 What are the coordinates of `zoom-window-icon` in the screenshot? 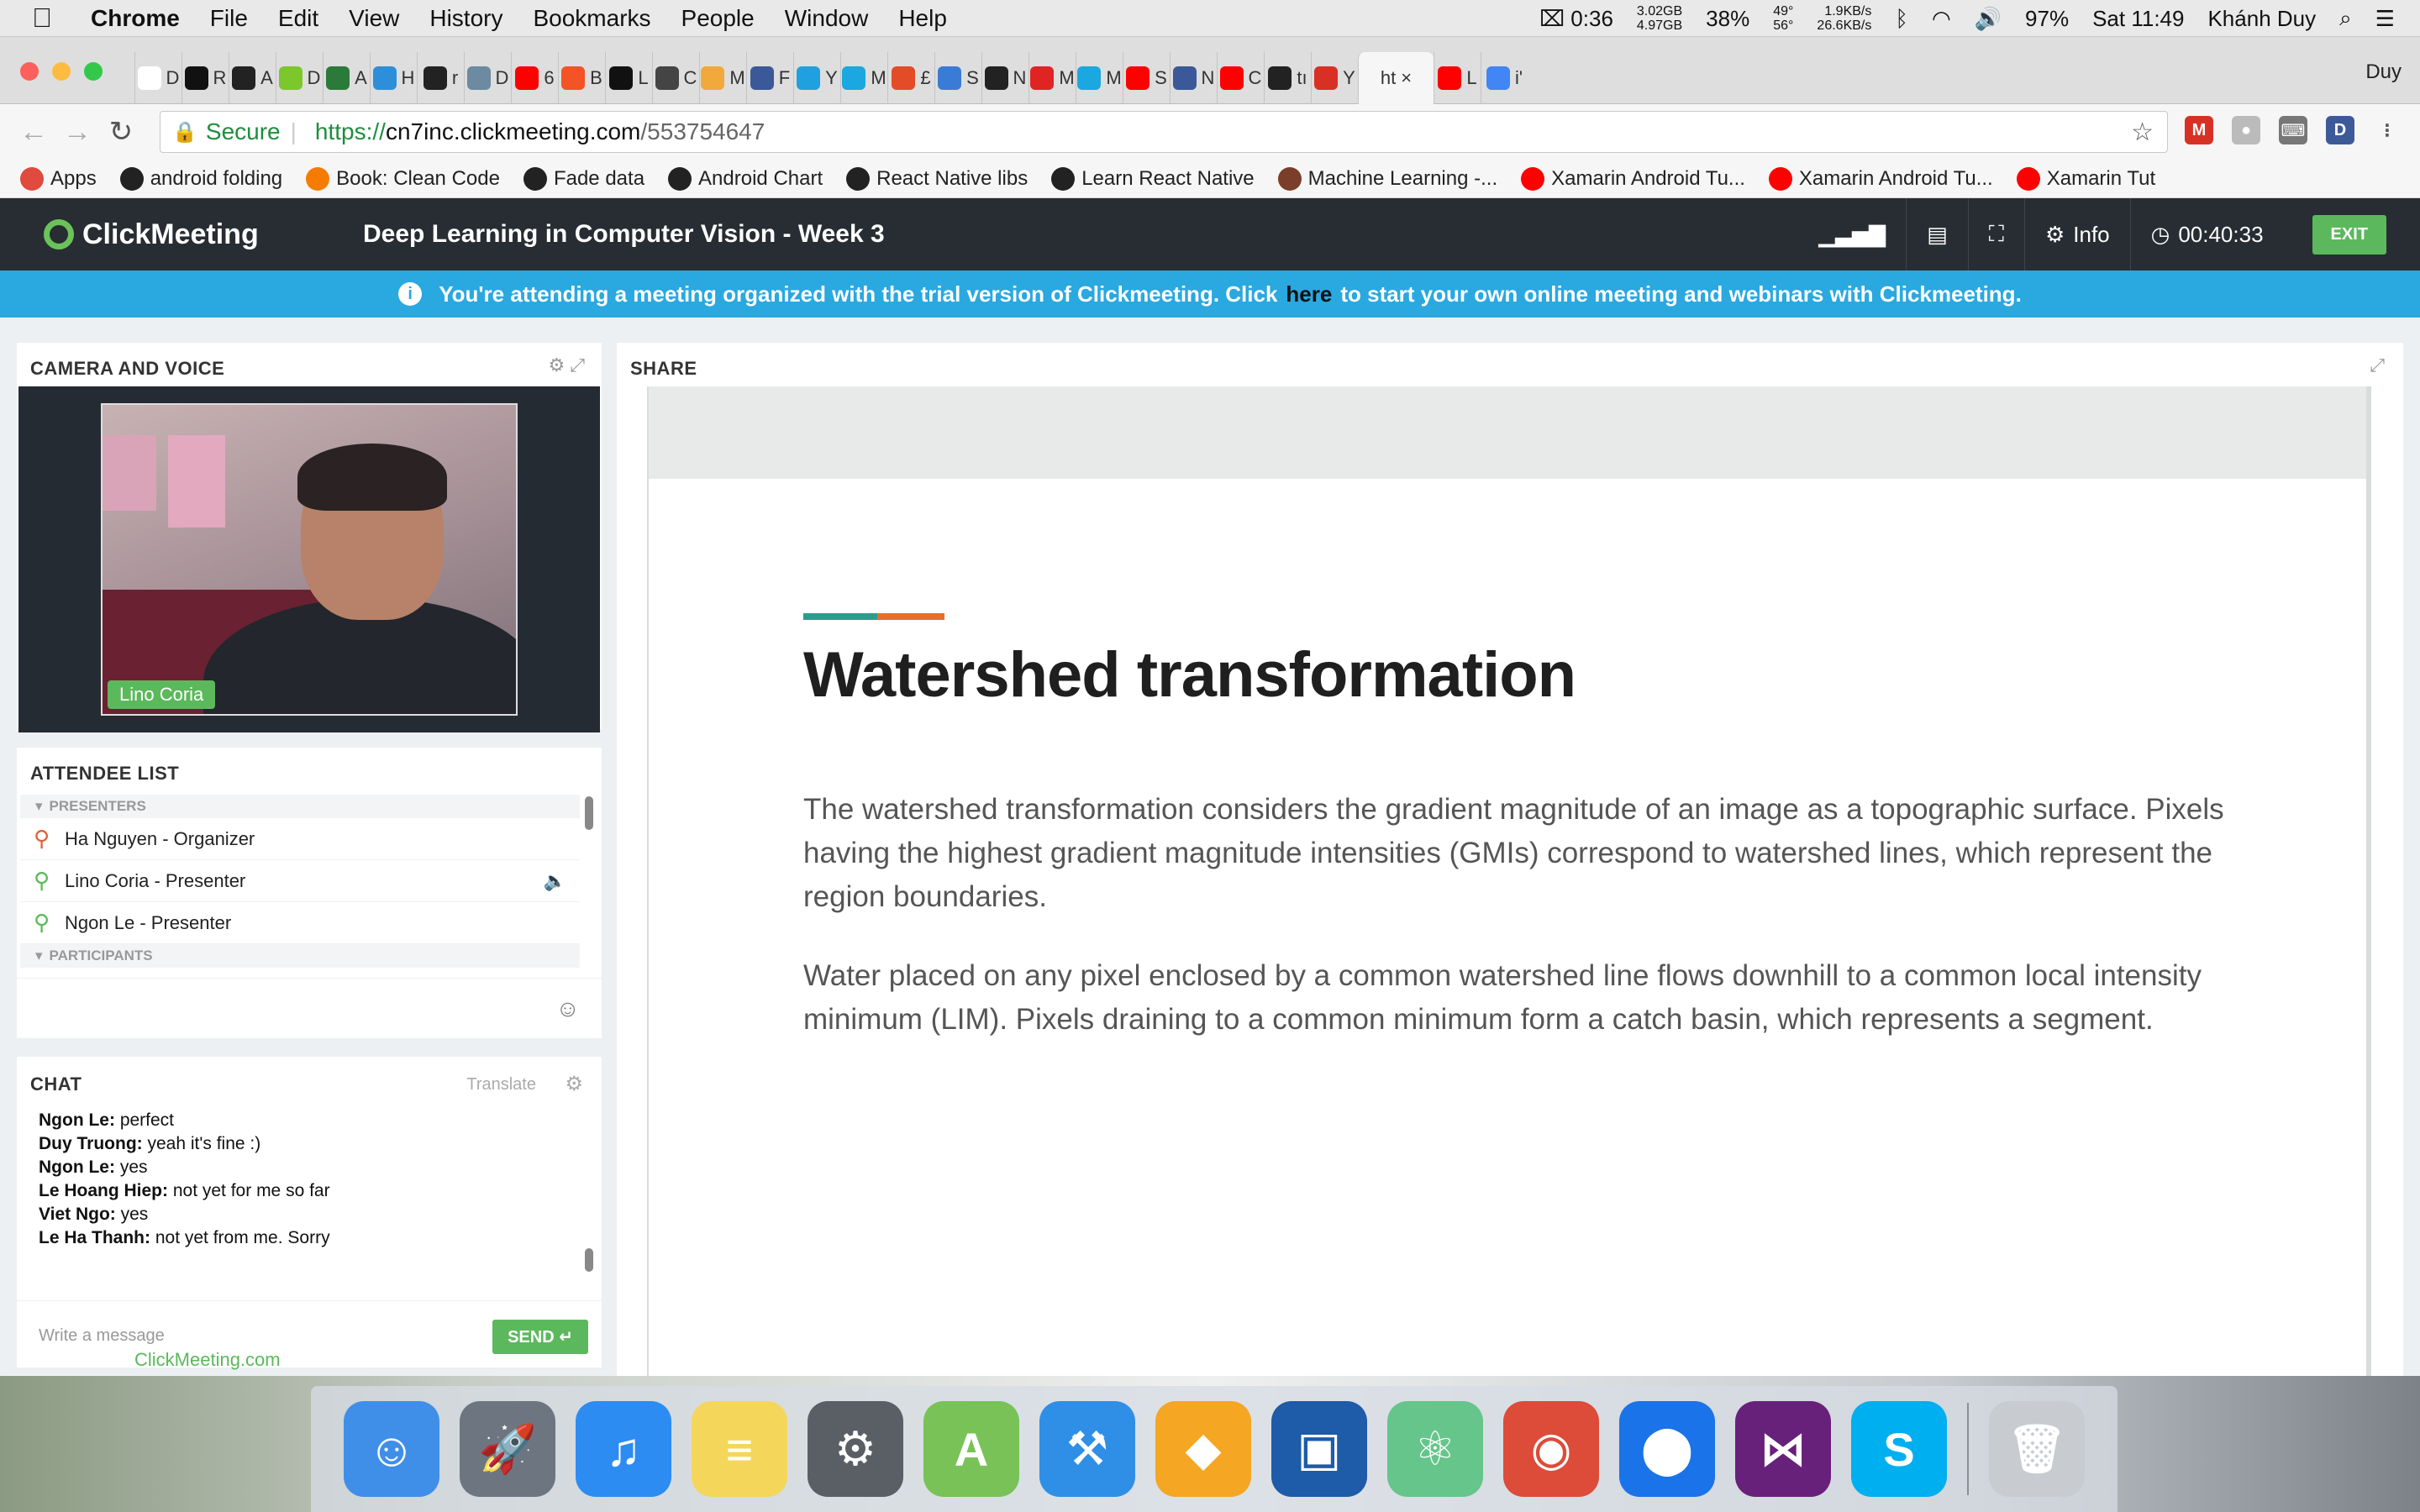 It's located at (94, 71).